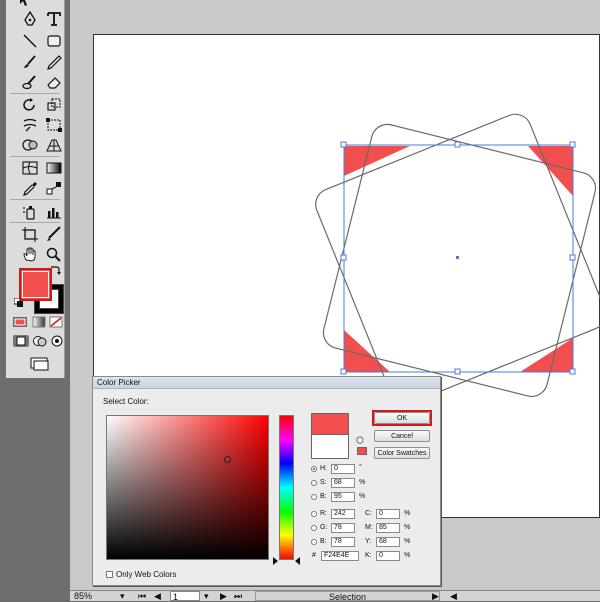  Describe the element at coordinates (324, 527) in the screenshot. I see `g-label: G:` at that location.